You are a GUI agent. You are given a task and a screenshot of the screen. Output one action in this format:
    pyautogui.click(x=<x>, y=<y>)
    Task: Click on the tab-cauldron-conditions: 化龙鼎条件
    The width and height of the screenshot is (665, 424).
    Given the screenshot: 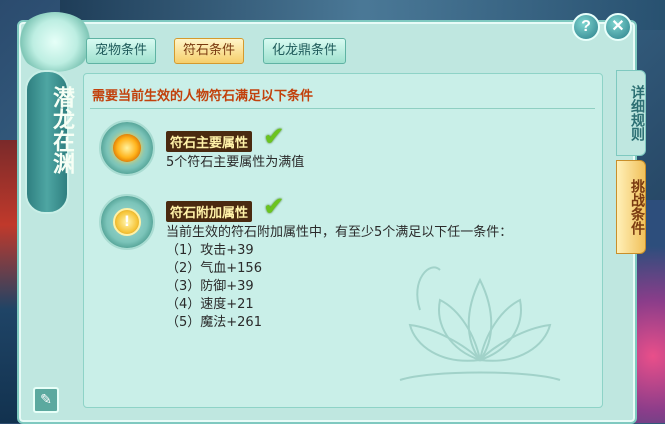 What is the action you would take?
    pyautogui.click(x=305, y=51)
    